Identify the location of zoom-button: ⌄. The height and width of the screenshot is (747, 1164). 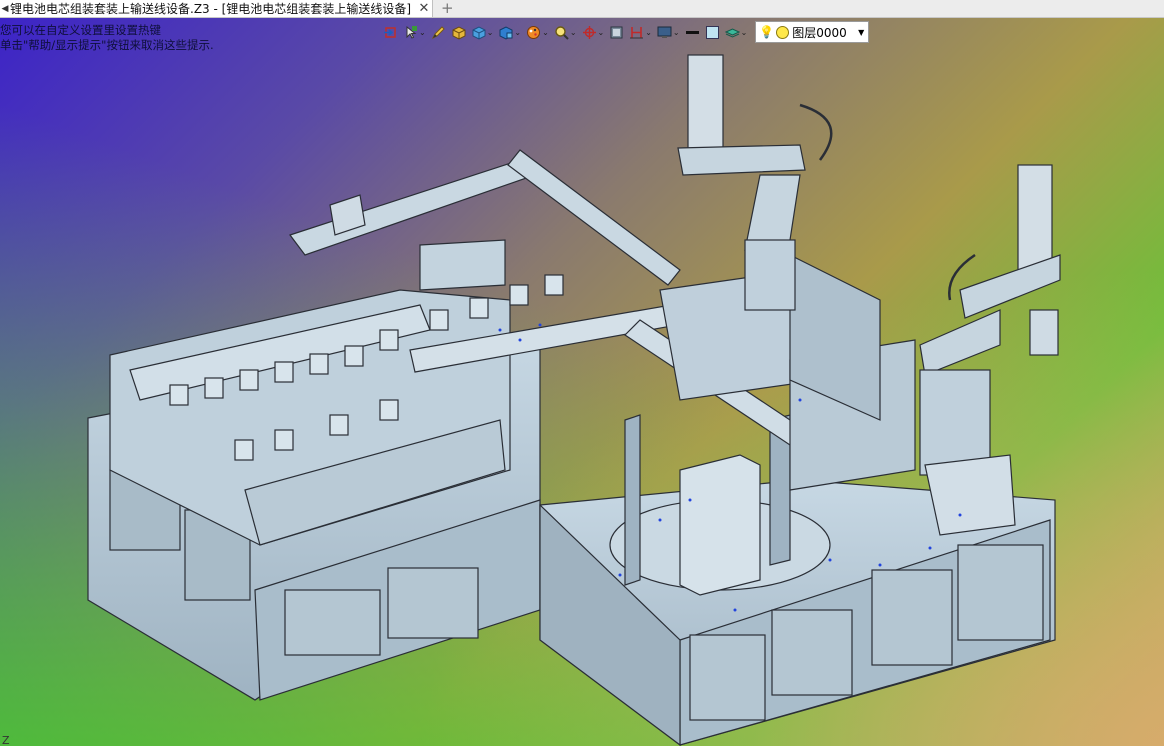
(565, 32).